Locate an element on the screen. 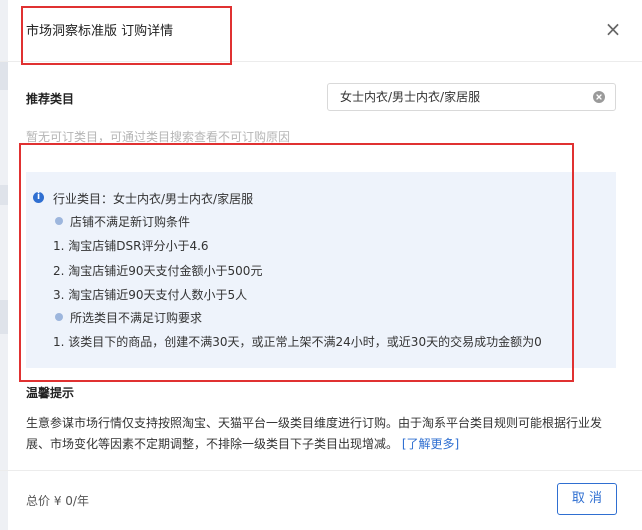 Image resolution: width=642 pixels, height=530 pixels. no-category-hint: 暂无可订类目，可通过类目搜索查看不可订购原因 is located at coordinates (158, 137).